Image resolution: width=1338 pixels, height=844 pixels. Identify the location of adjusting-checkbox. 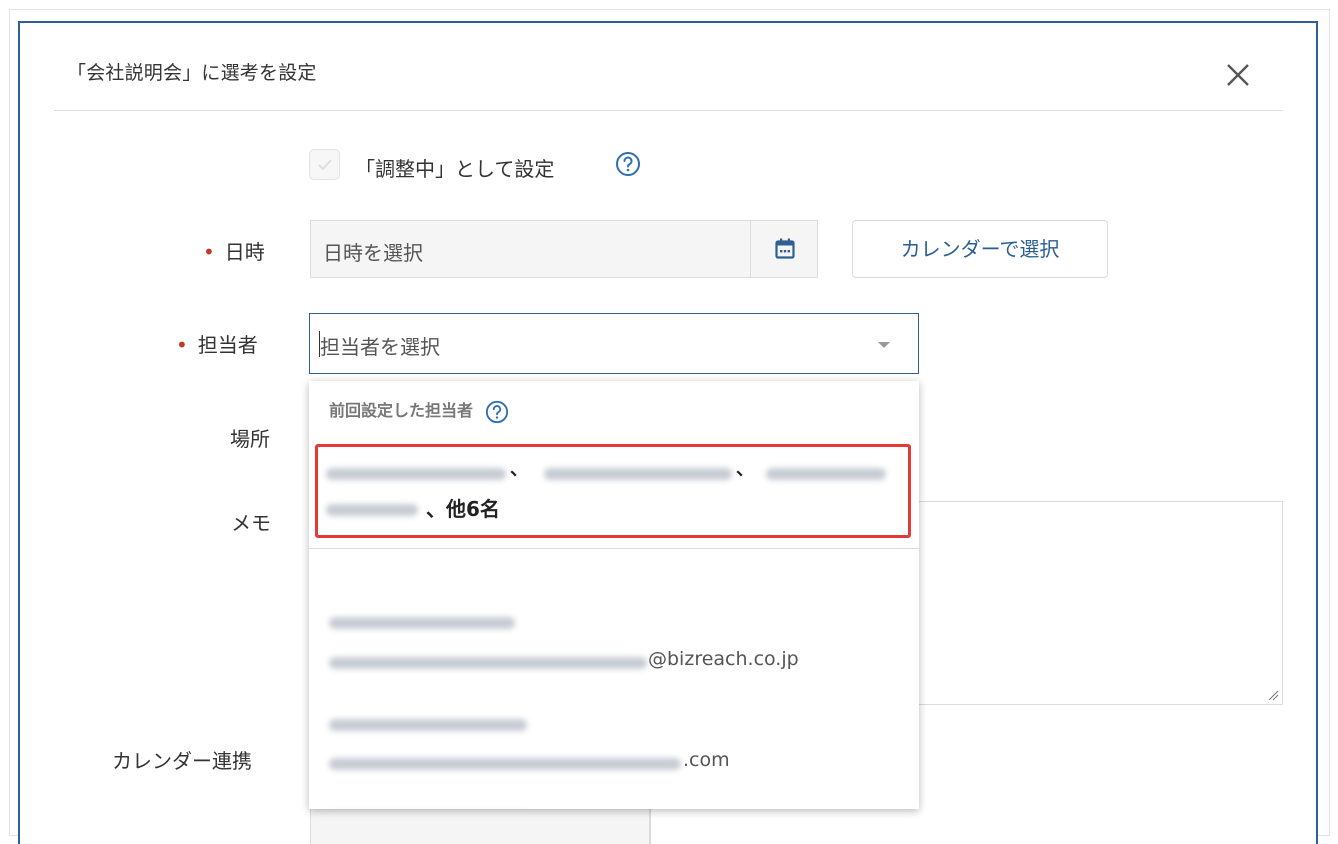
(324, 164).